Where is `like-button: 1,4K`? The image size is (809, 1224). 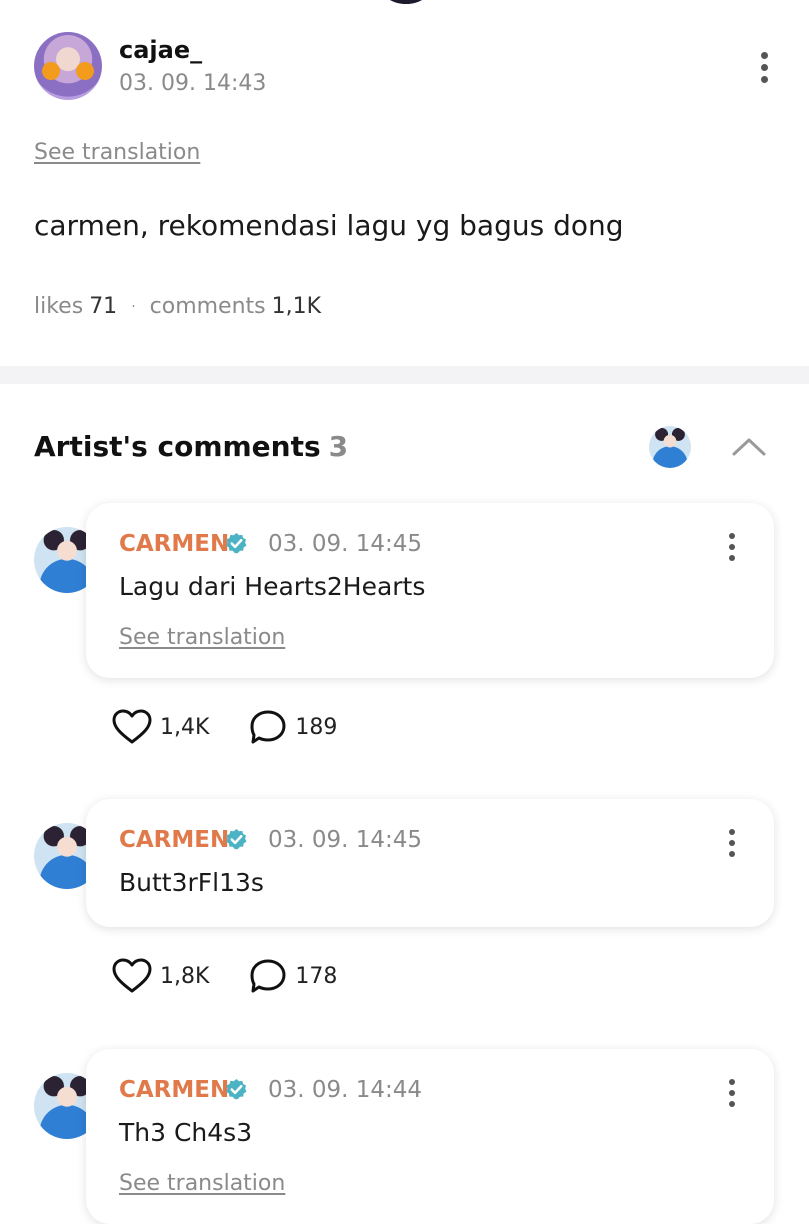 like-button: 1,4K is located at coordinates (160, 727).